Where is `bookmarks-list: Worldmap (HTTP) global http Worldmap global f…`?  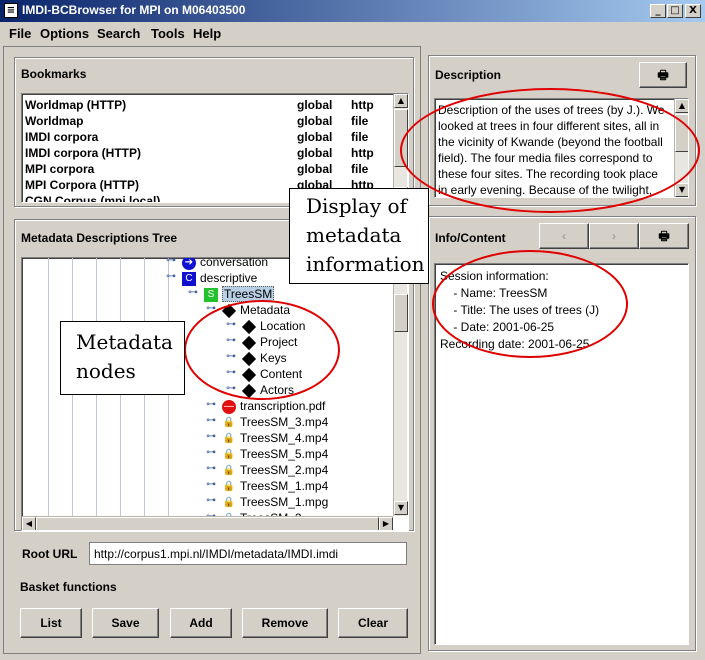 bookmarks-list: Worldmap (HTTP) global http Worldmap global f… is located at coordinates (215, 148).